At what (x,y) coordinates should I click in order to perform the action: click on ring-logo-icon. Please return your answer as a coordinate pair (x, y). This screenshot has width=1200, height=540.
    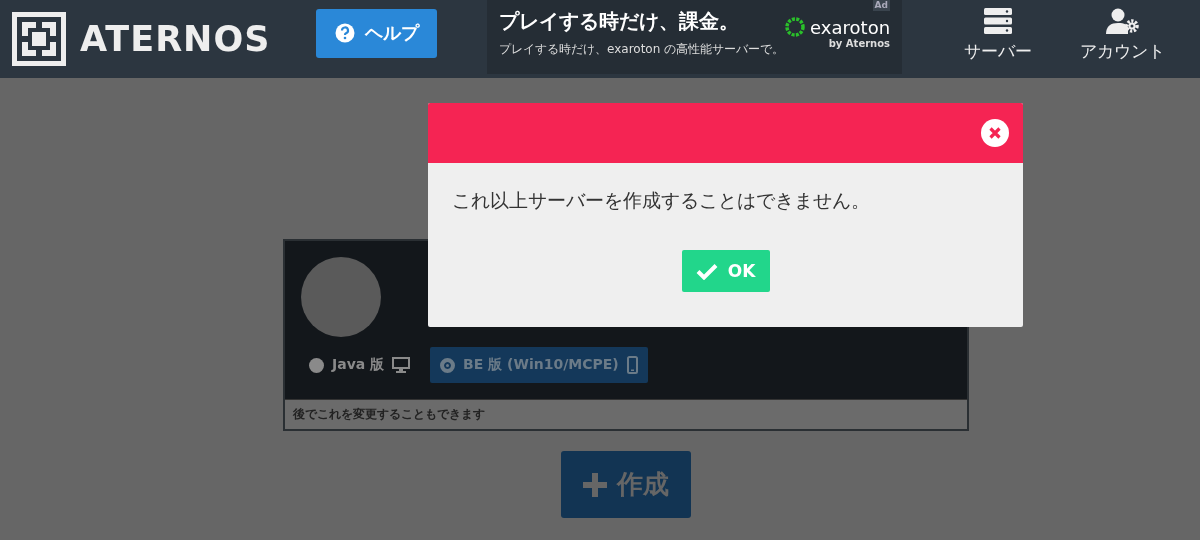
    Looking at the image, I should click on (795, 27).